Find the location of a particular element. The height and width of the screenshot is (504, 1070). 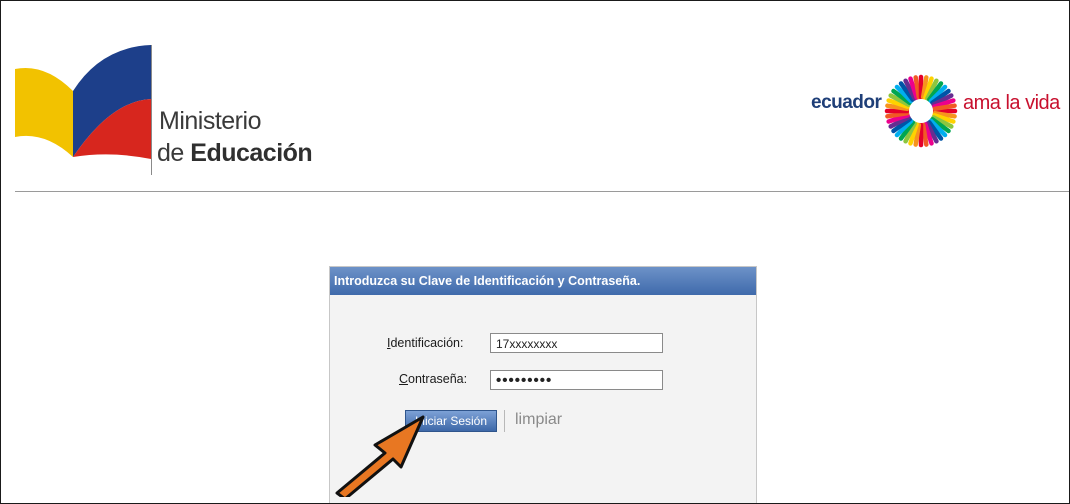

arrow-pointer-icon is located at coordinates (380, 456).